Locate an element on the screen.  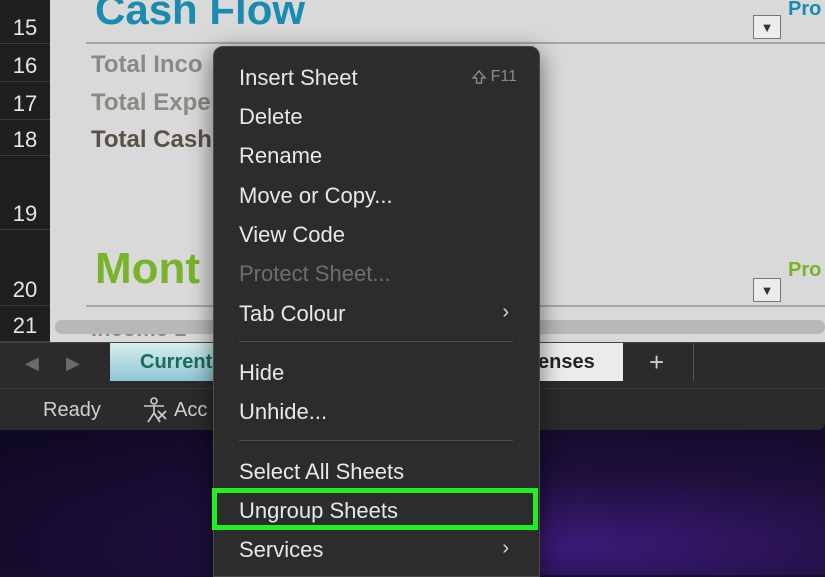
divider is located at coordinates (455, 43).